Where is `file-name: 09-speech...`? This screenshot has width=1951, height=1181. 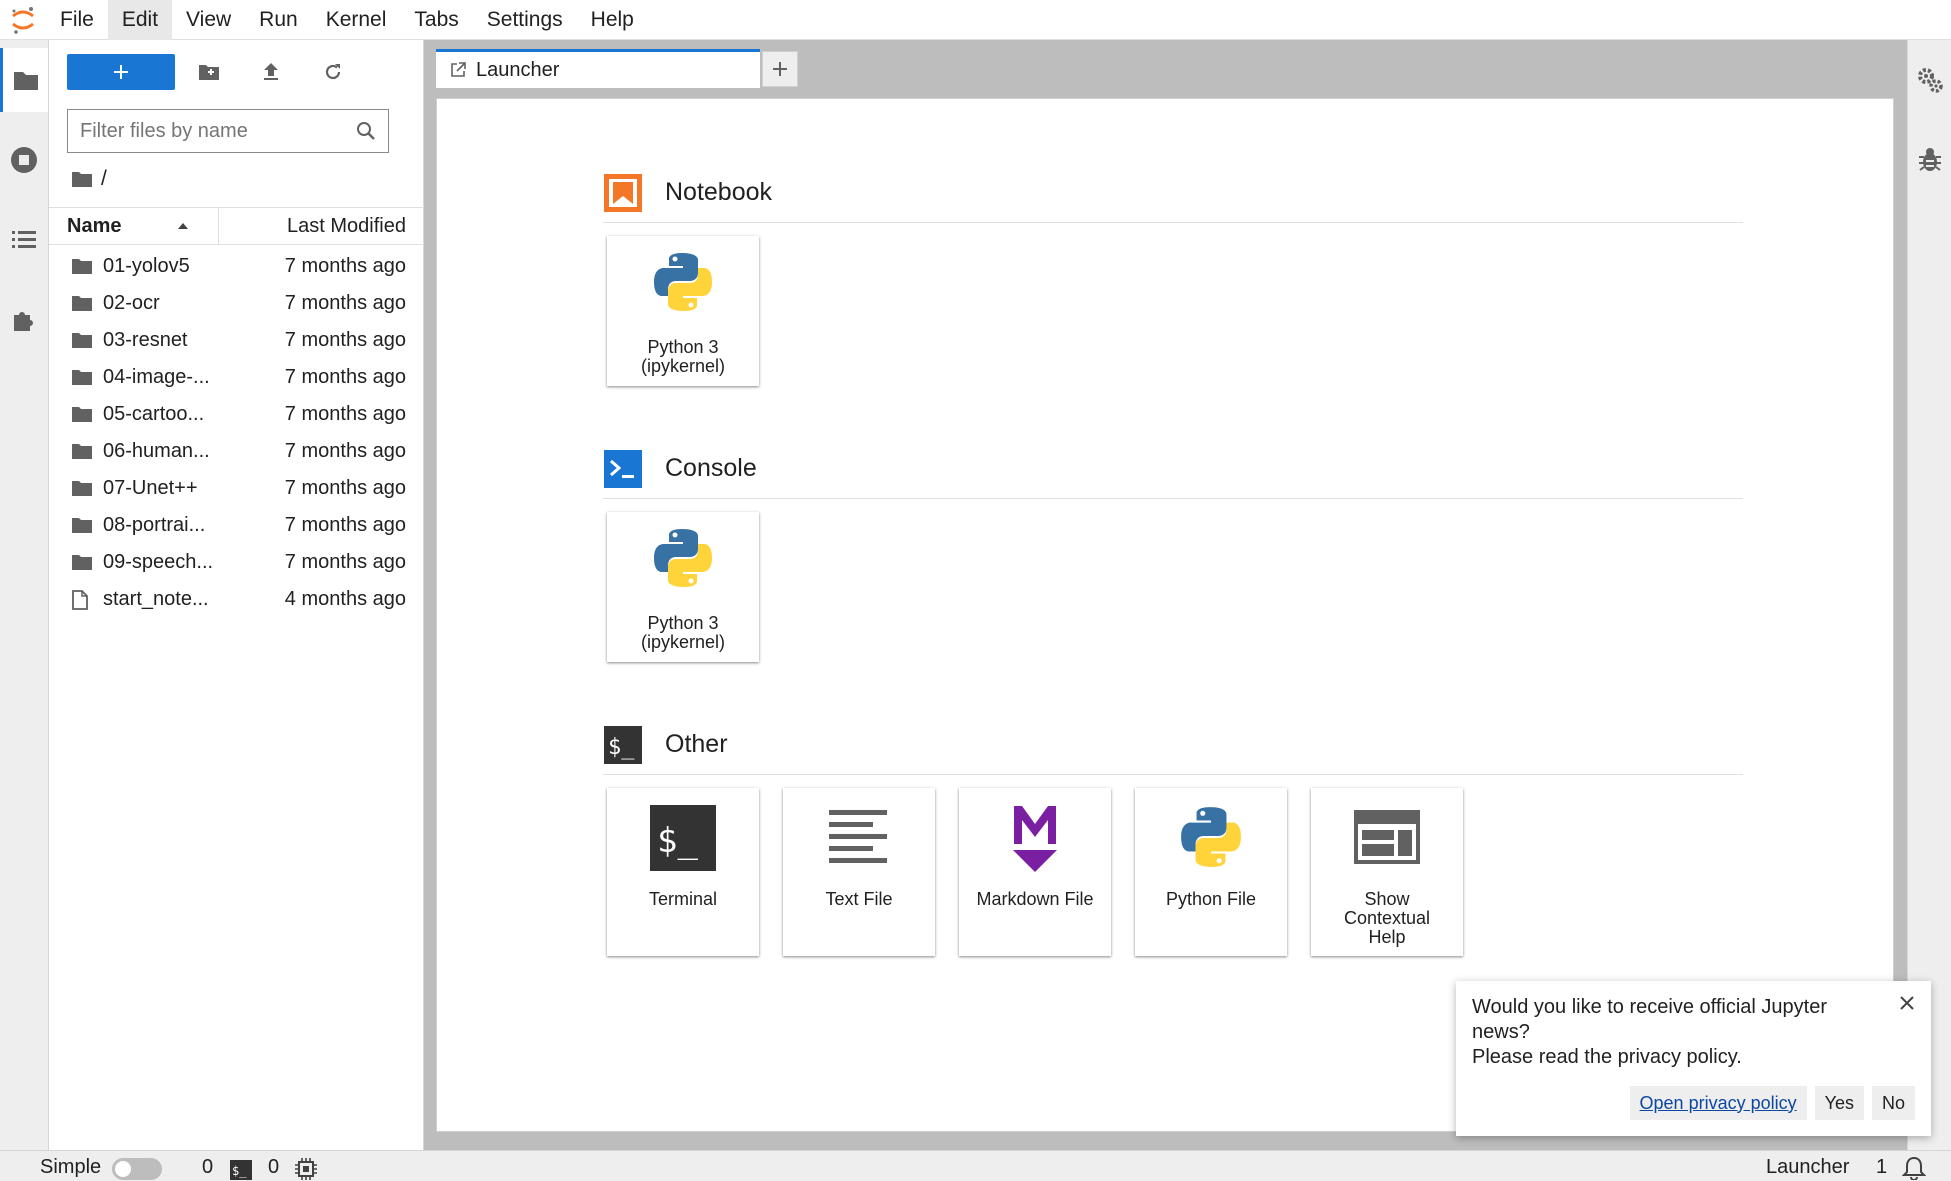
file-name: 09-speech... is located at coordinates (158, 562).